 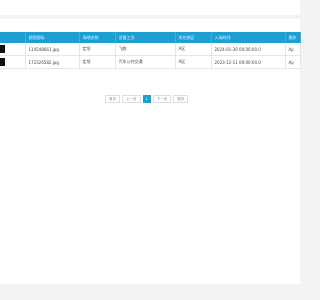 What do you see at coordinates (97, 37) in the screenshot?
I see `column-header: 场地名称` at bounding box center [97, 37].